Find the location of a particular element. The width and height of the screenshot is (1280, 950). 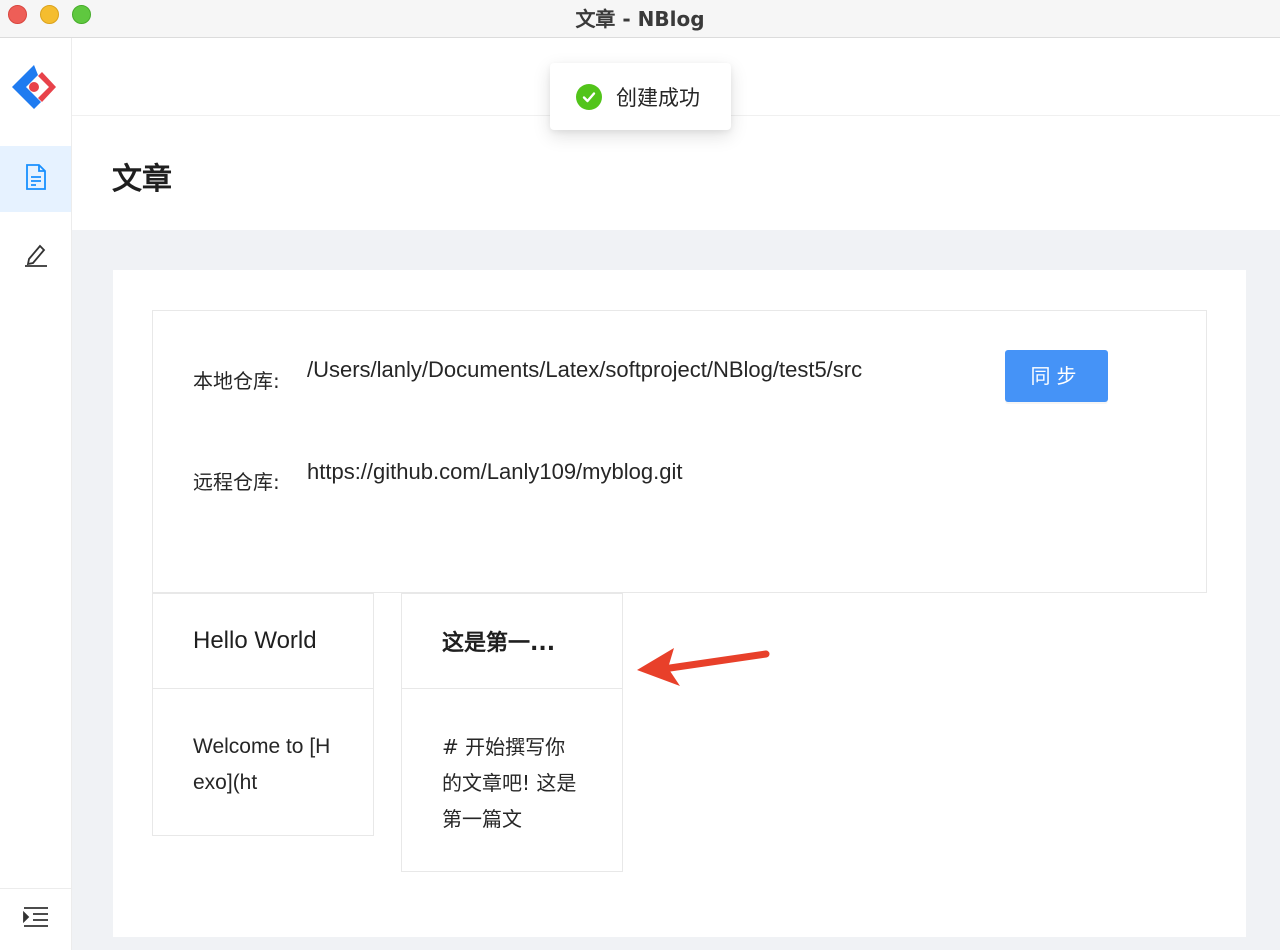

post-excerpt: # 开始撰写你的文章吧! 这是第一篇文 is located at coordinates (509, 783).